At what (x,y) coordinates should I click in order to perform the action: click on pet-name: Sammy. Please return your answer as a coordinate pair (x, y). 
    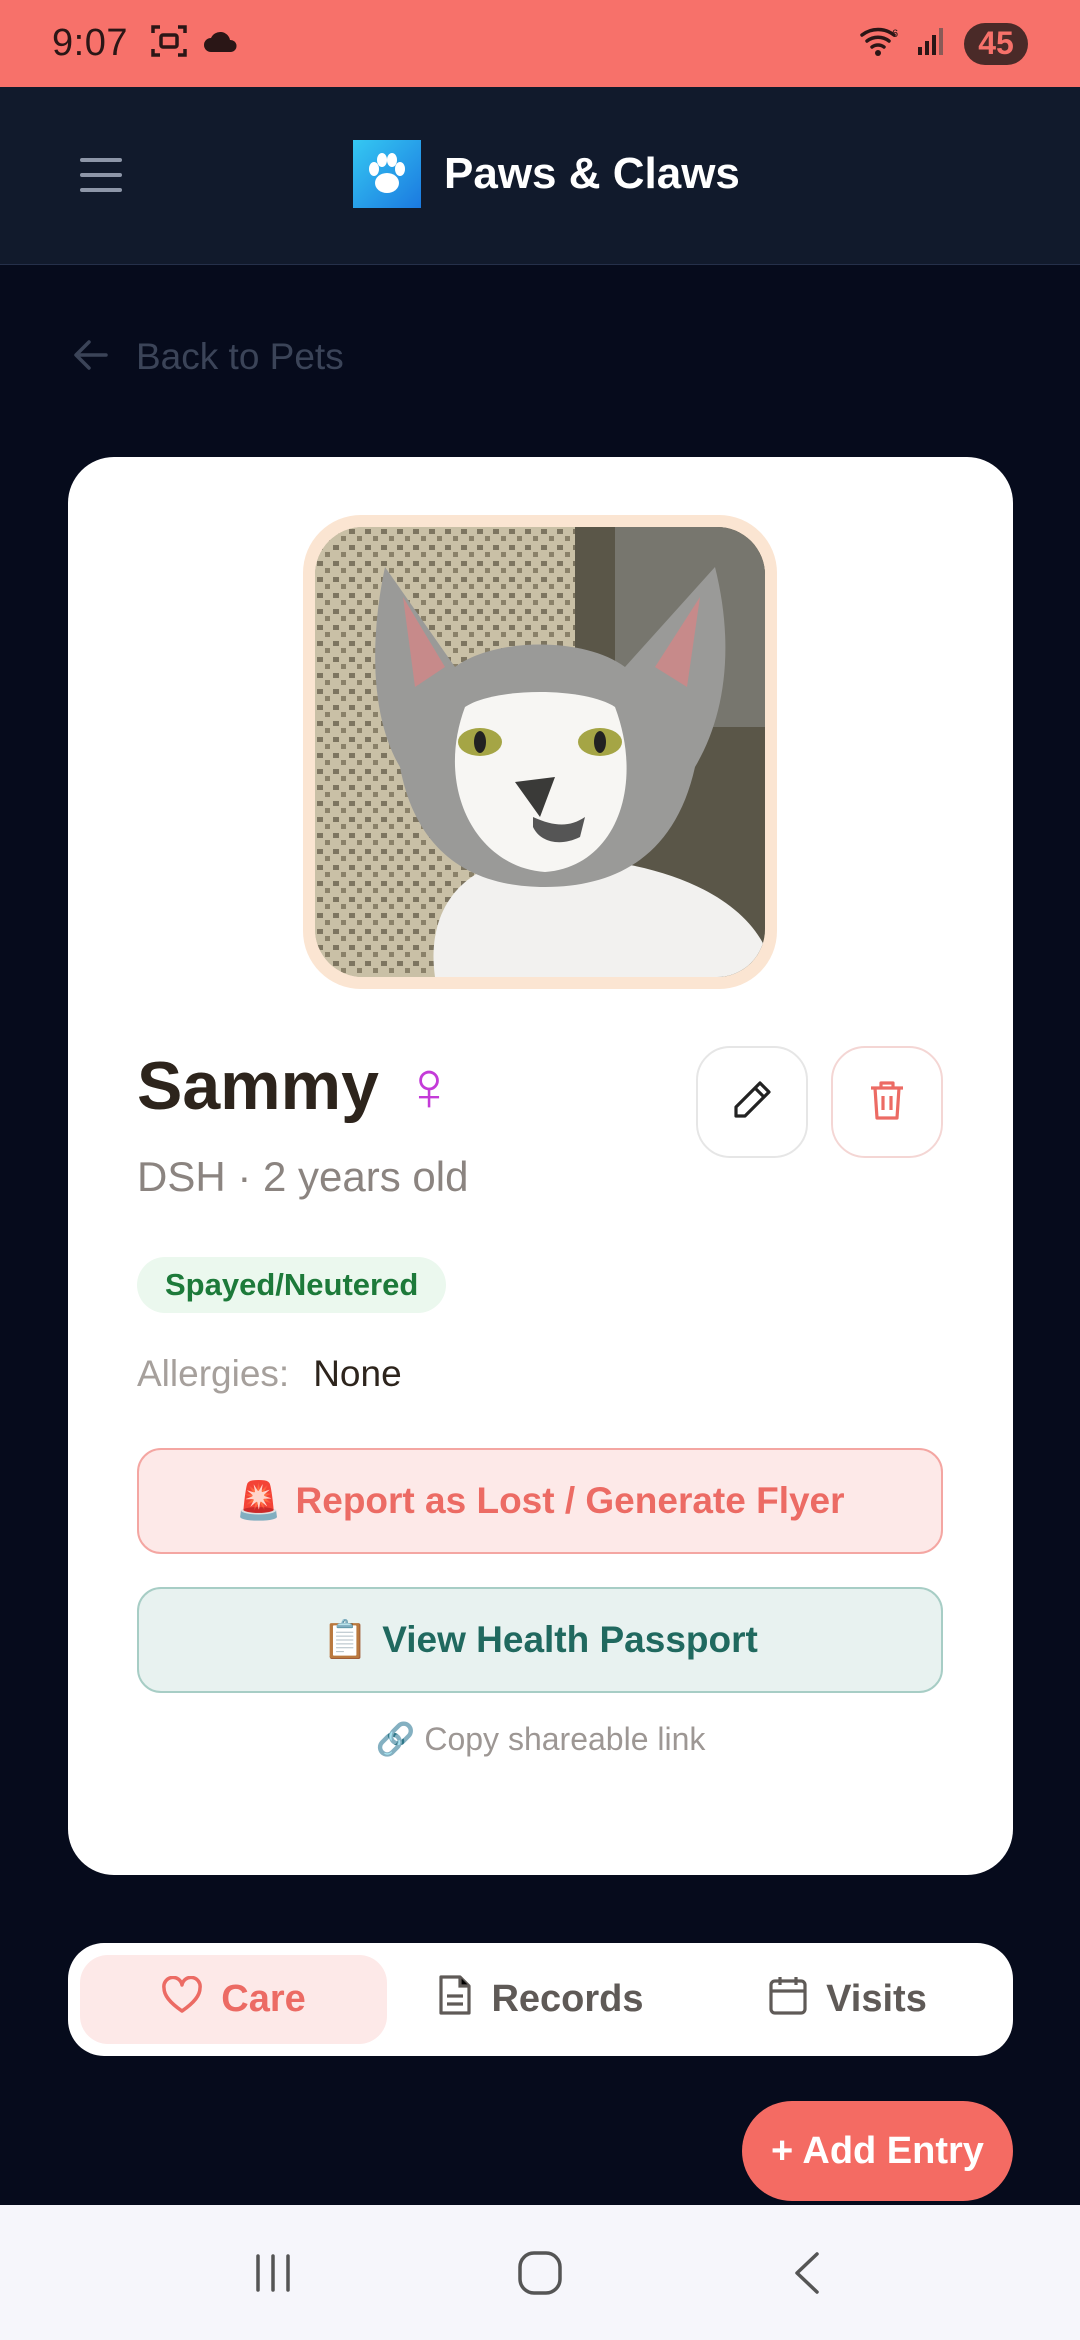
    Looking at the image, I should click on (258, 1086).